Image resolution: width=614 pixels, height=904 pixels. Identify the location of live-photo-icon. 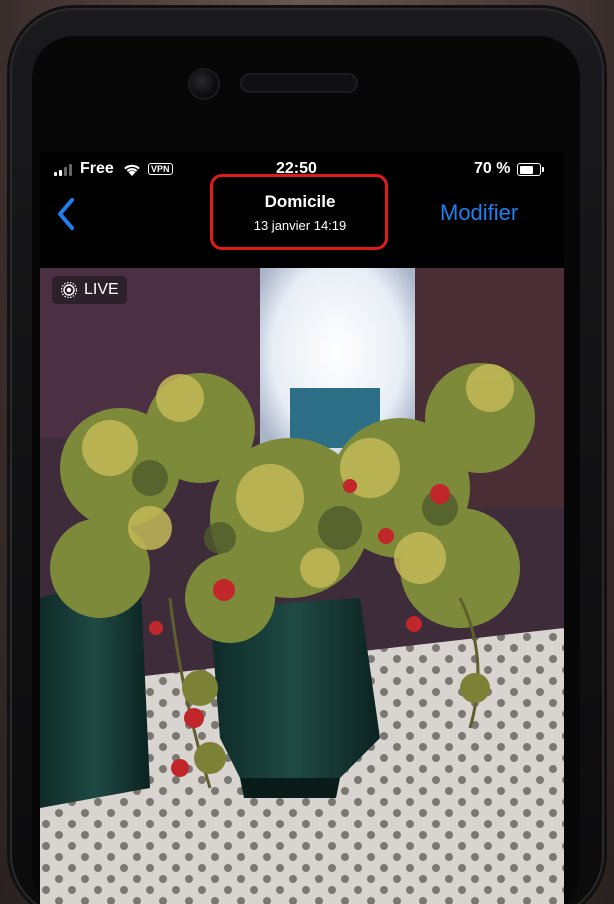
(69, 290).